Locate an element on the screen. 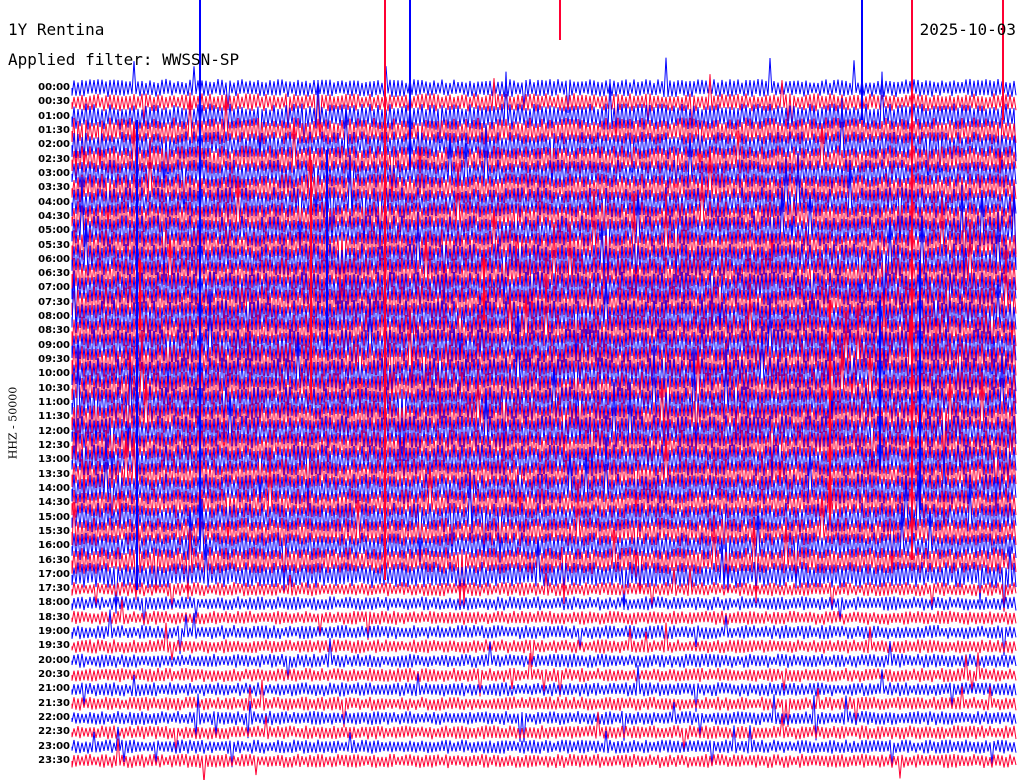  time-label: 20:30 is located at coordinates (54, 675).